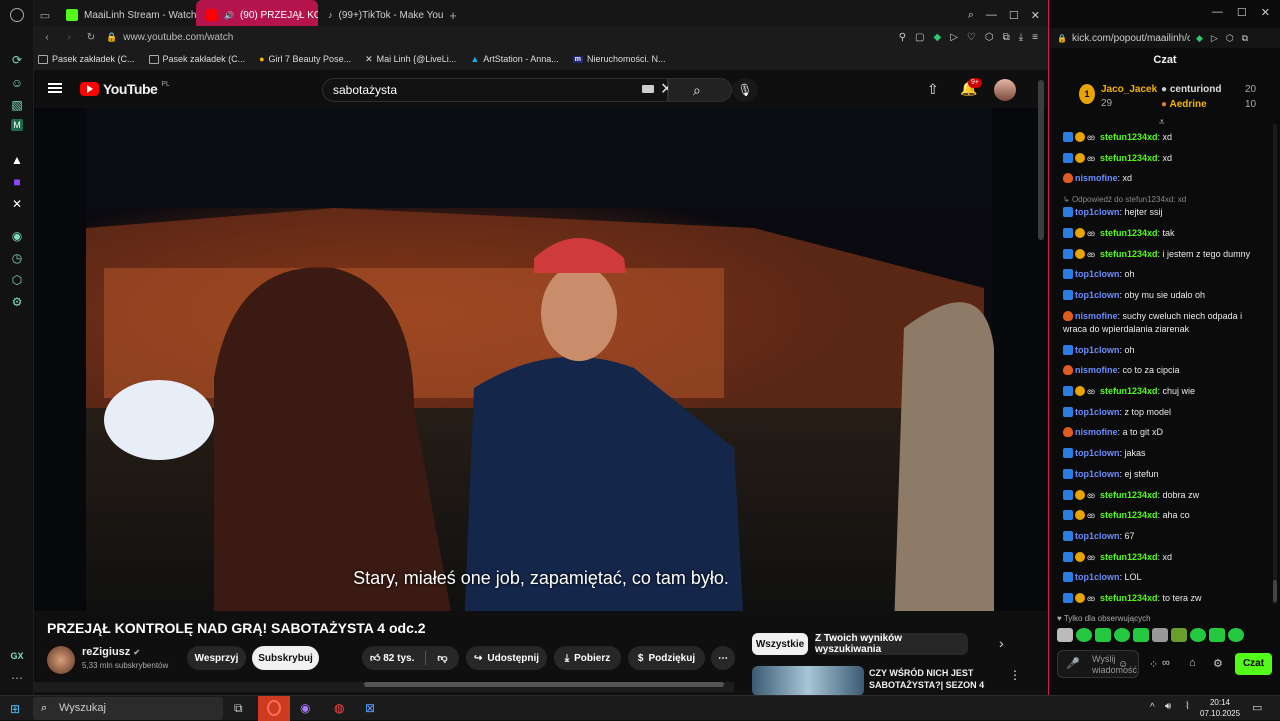  What do you see at coordinates (1166, 663) in the screenshot?
I see `link-icon: ∞` at bounding box center [1166, 663].